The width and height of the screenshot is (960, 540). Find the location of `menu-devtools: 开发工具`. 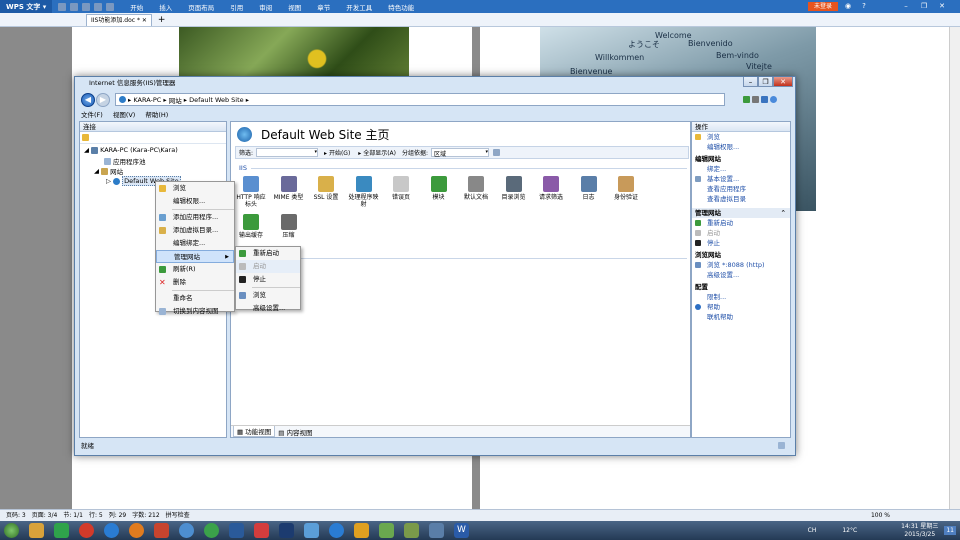

menu-devtools: 开发工具 is located at coordinates (359, 7).